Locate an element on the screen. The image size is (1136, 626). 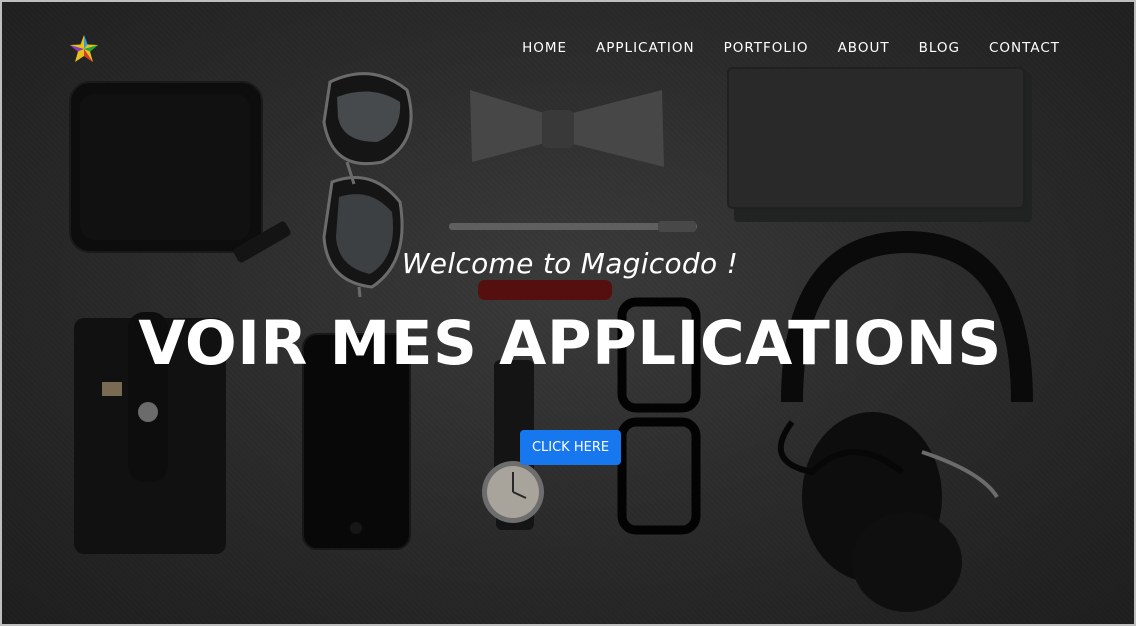
logo-star-icon is located at coordinates (84, 49).